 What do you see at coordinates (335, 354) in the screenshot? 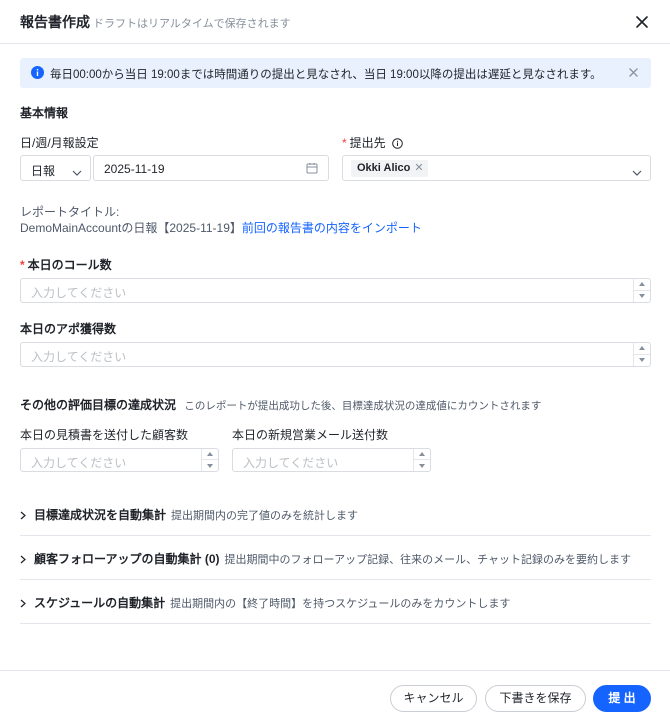
I see `appointments-input: 入力してください` at bounding box center [335, 354].